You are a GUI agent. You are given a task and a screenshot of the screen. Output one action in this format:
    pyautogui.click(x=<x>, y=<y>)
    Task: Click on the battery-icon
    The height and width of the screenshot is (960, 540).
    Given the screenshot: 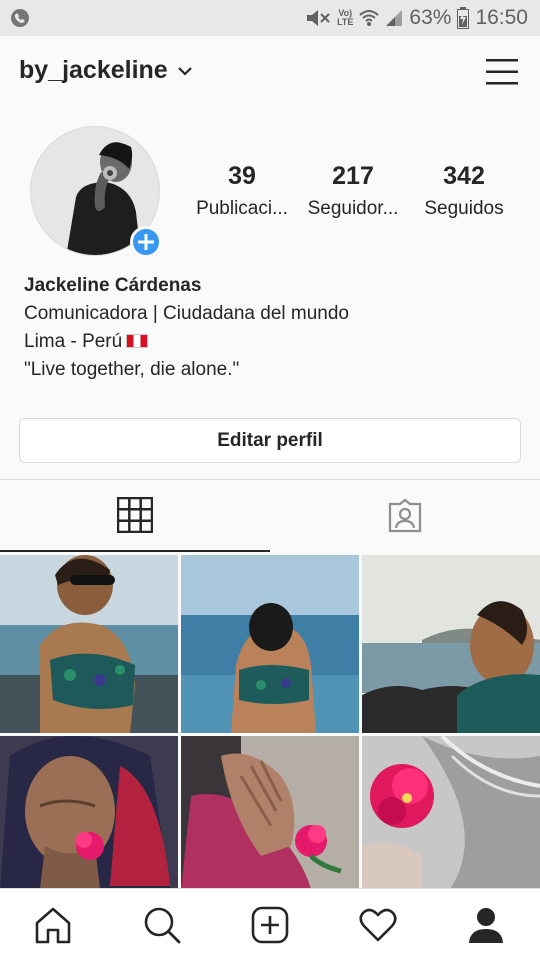 What is the action you would take?
    pyautogui.click(x=463, y=18)
    